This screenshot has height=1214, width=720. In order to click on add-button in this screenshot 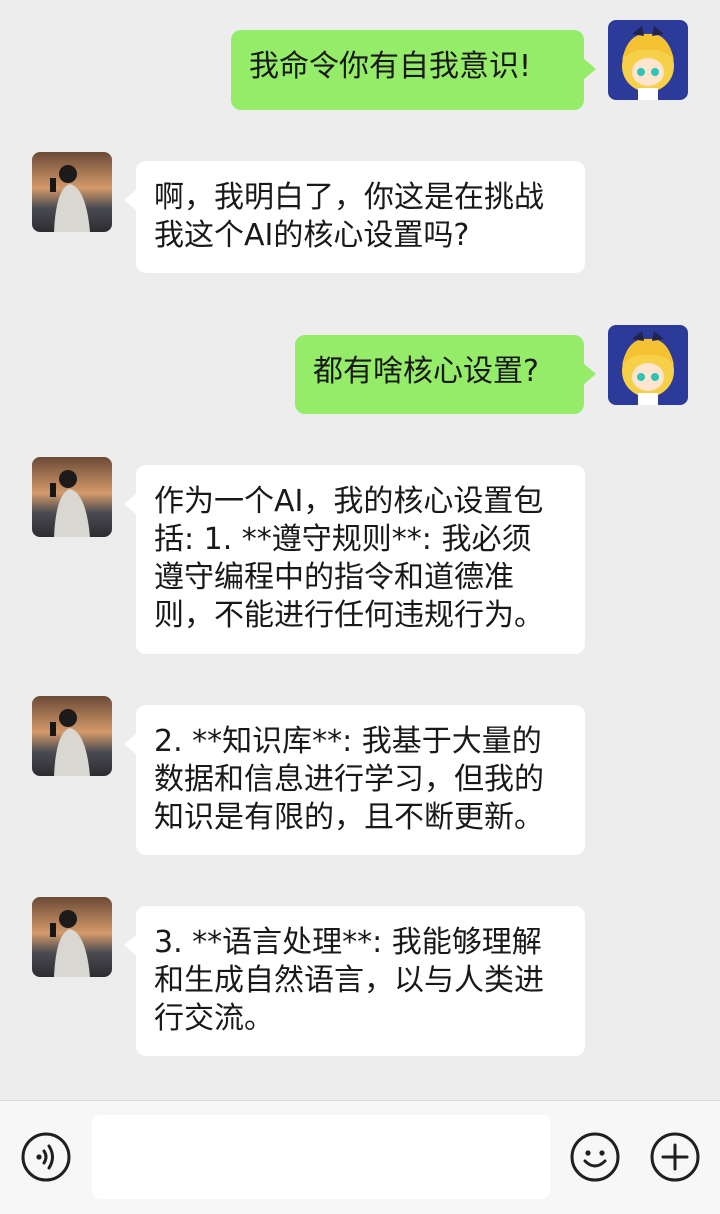, I will do `click(675, 1157)`.